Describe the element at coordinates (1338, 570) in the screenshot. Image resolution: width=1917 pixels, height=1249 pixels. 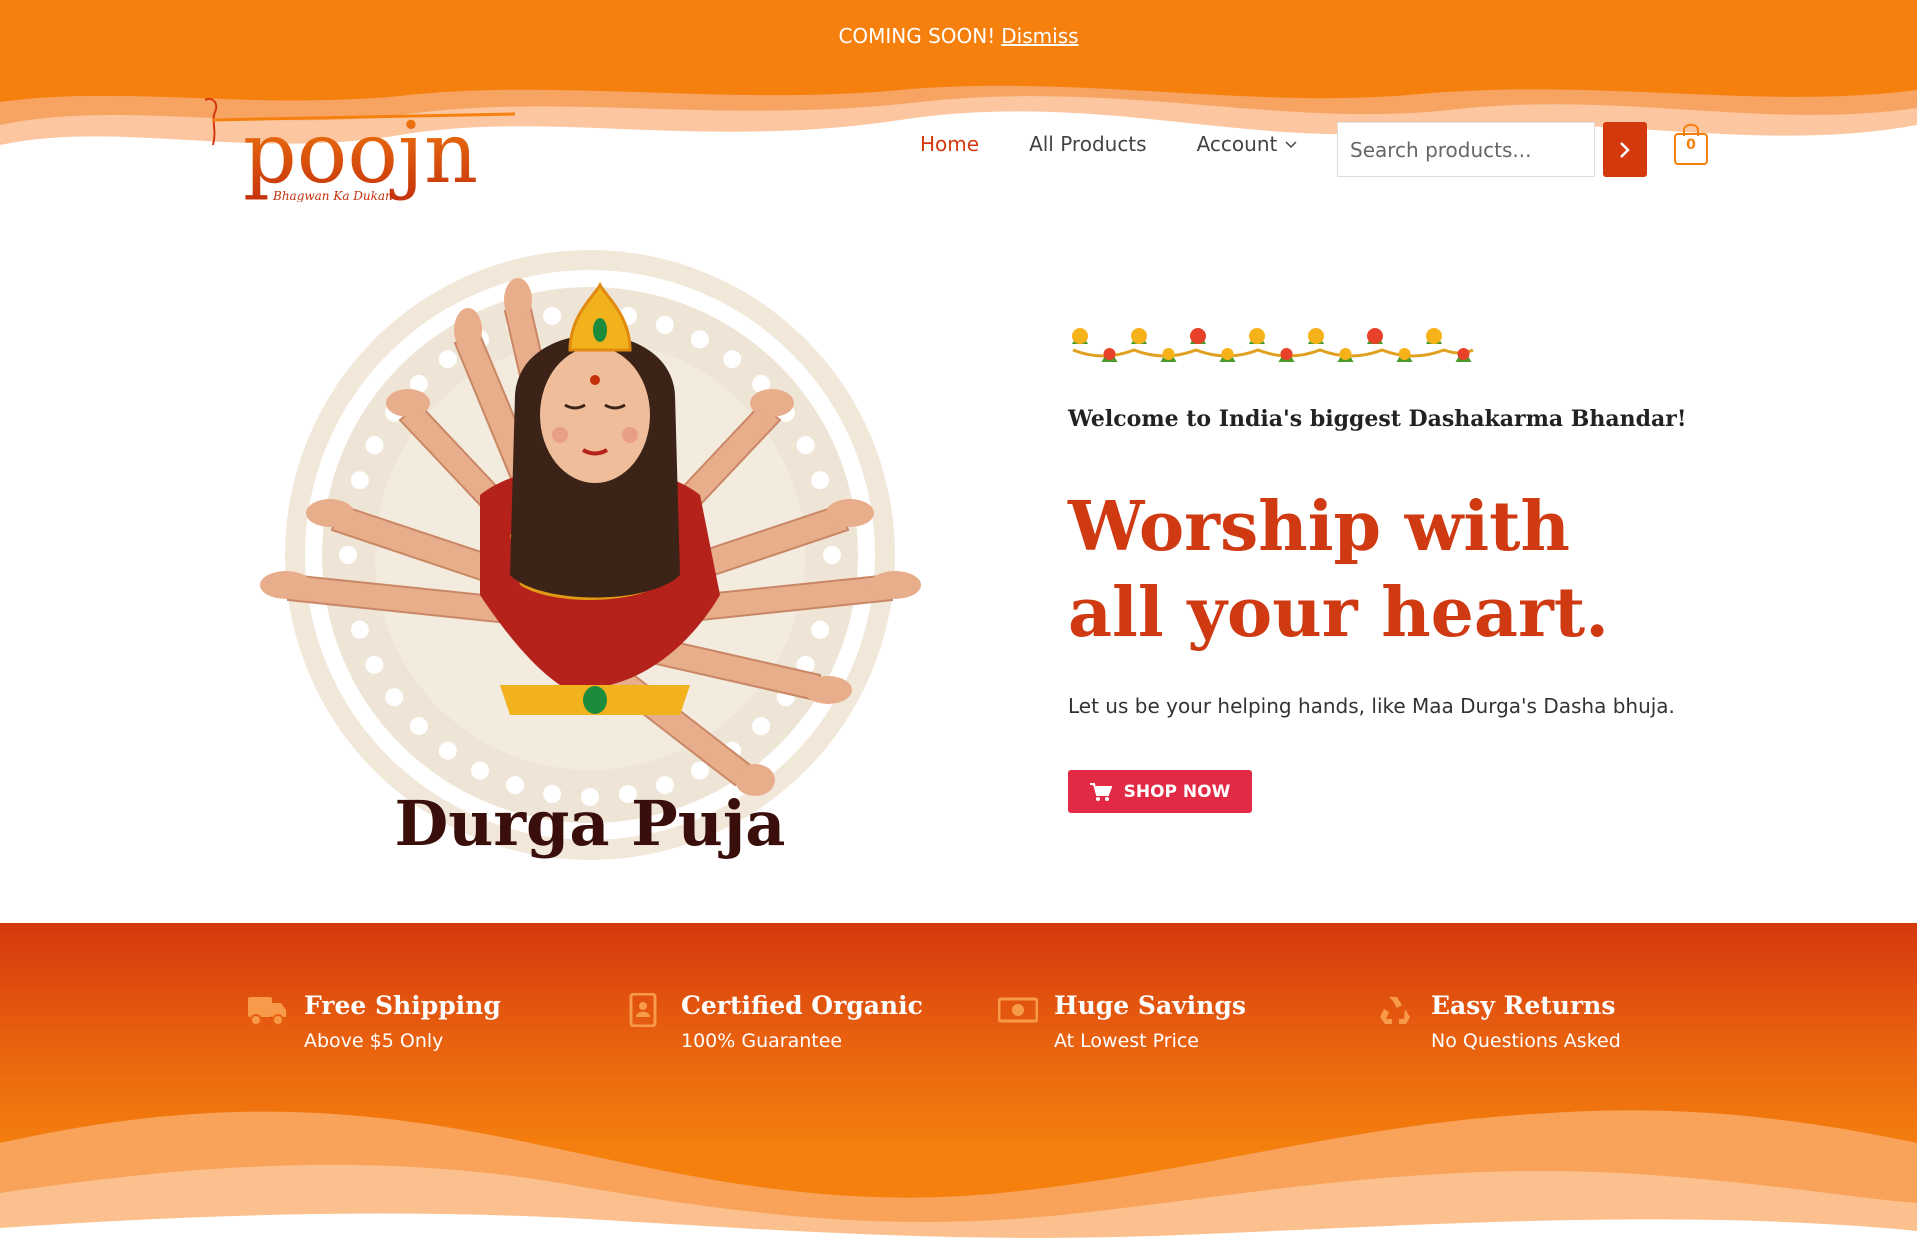
I see `hero-headline: Worship with all your heart.` at that location.